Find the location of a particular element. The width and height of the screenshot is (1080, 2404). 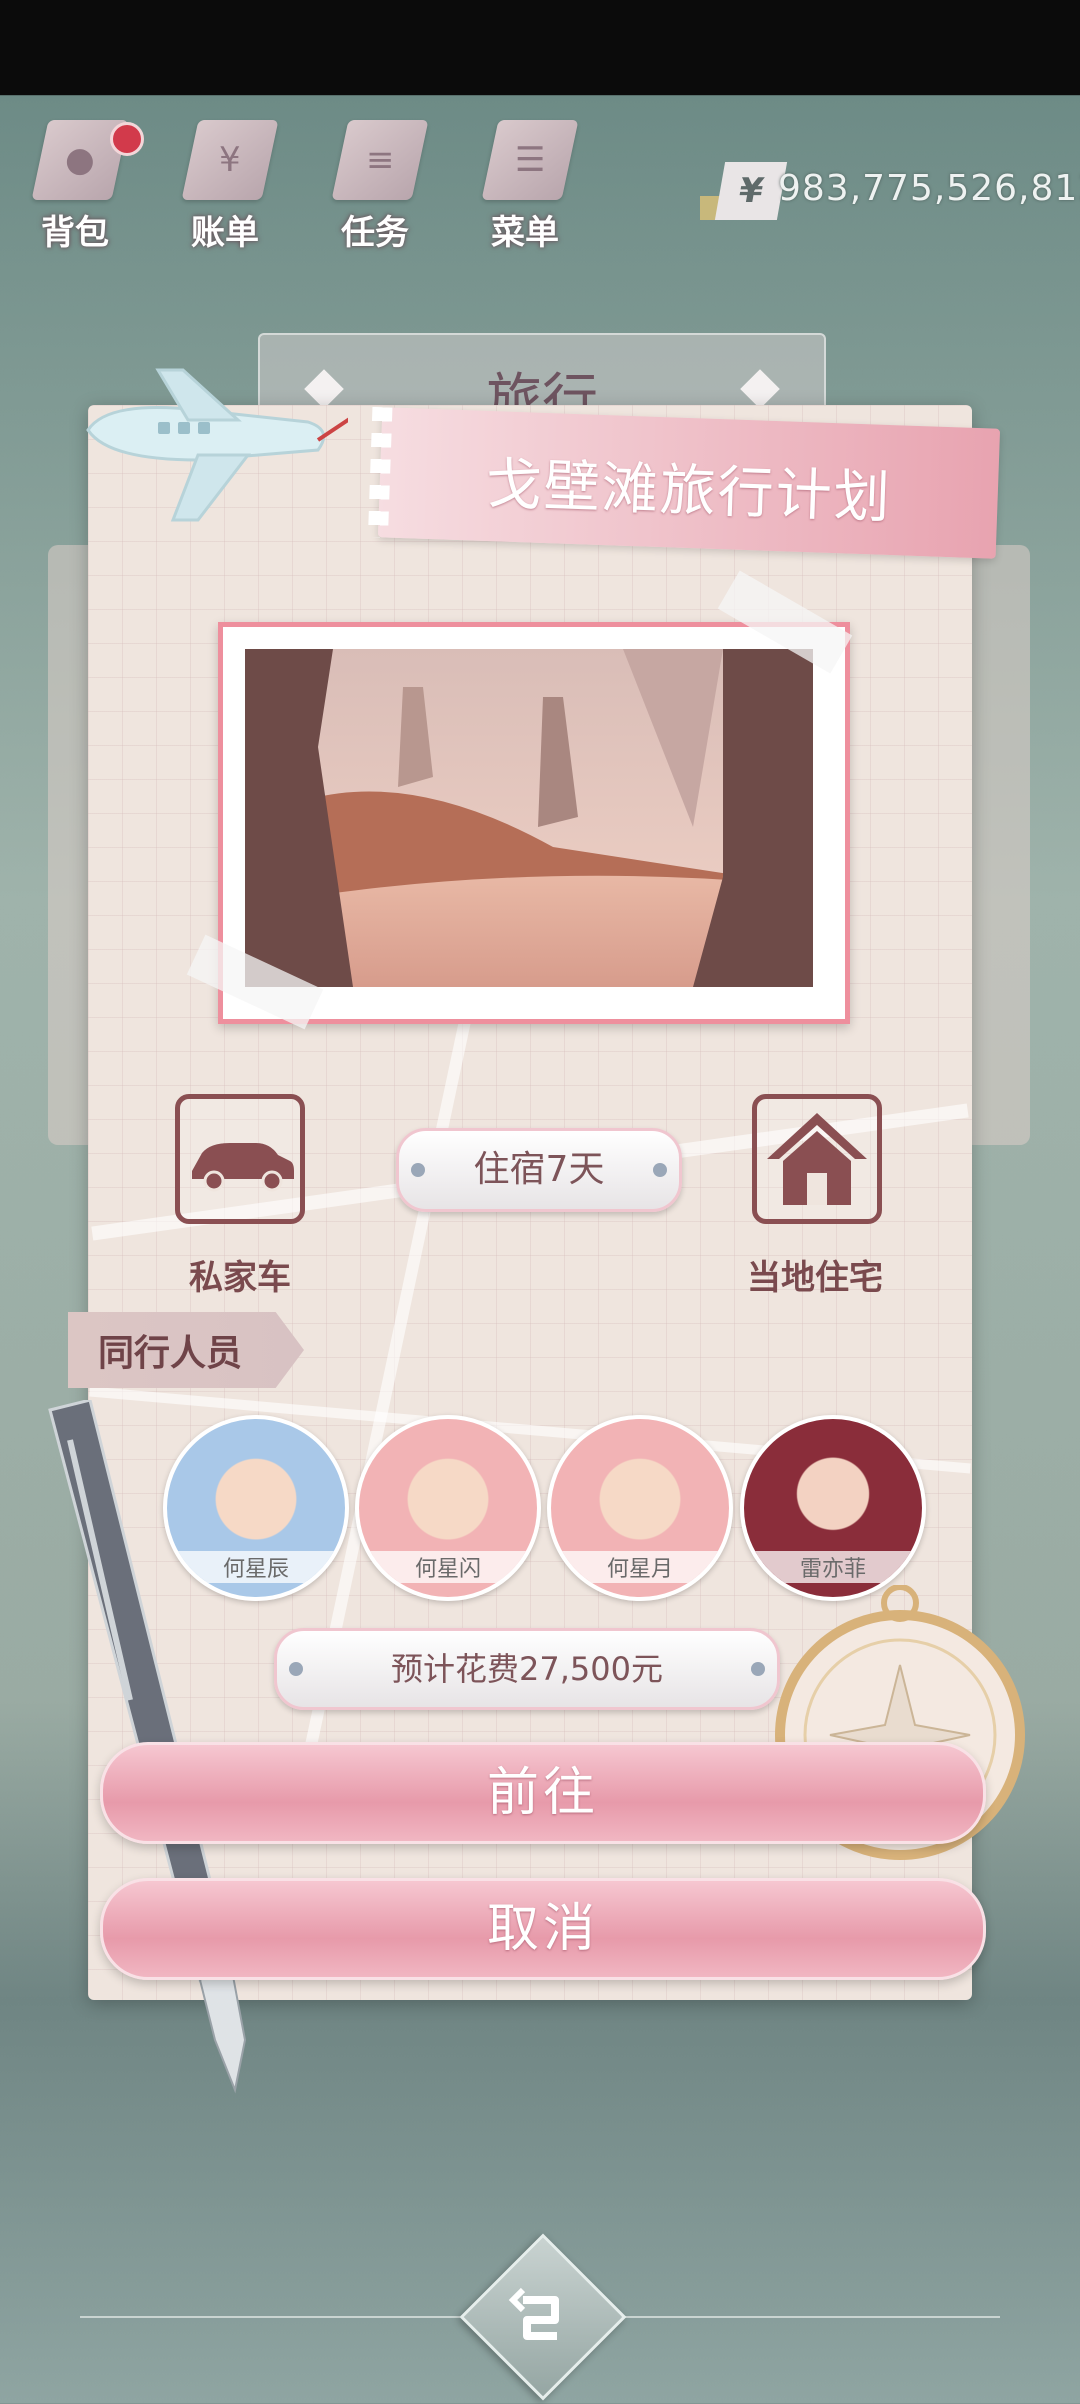

money-amount: 983,775,526,812 is located at coordinates (929, 188).